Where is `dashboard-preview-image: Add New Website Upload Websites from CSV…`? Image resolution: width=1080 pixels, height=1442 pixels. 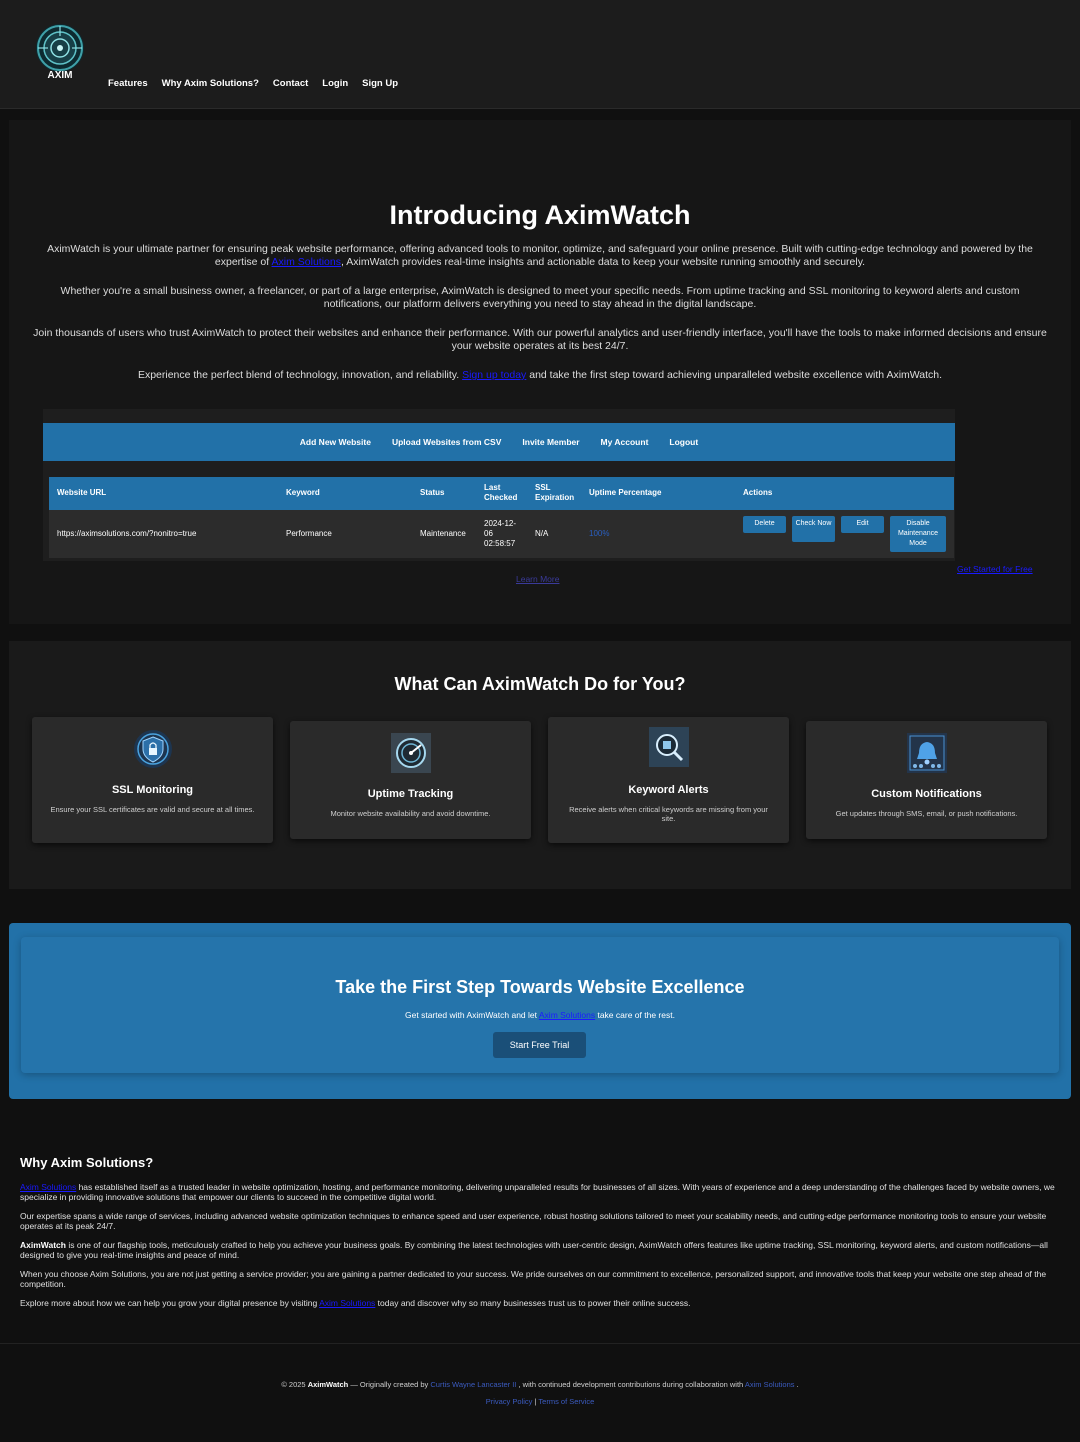 dashboard-preview-image: Add New Website Upload Websites from CSV… is located at coordinates (499, 485).